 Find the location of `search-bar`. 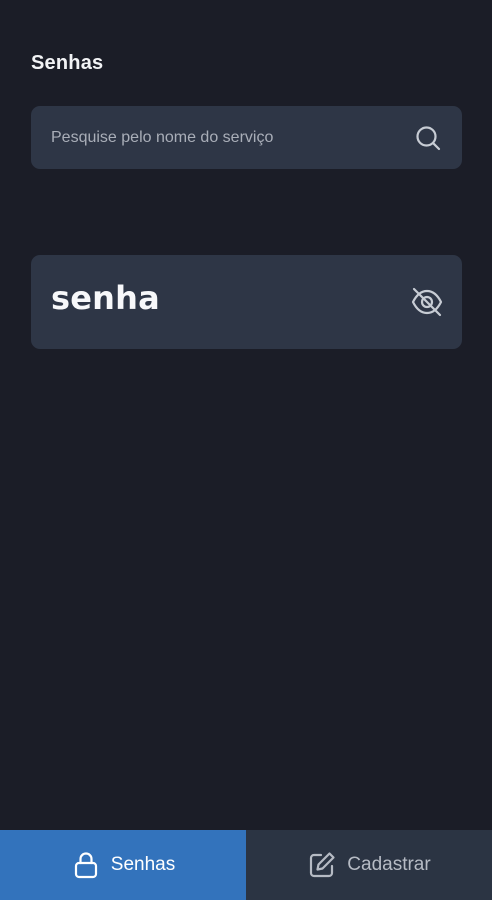

search-bar is located at coordinates (246, 137).